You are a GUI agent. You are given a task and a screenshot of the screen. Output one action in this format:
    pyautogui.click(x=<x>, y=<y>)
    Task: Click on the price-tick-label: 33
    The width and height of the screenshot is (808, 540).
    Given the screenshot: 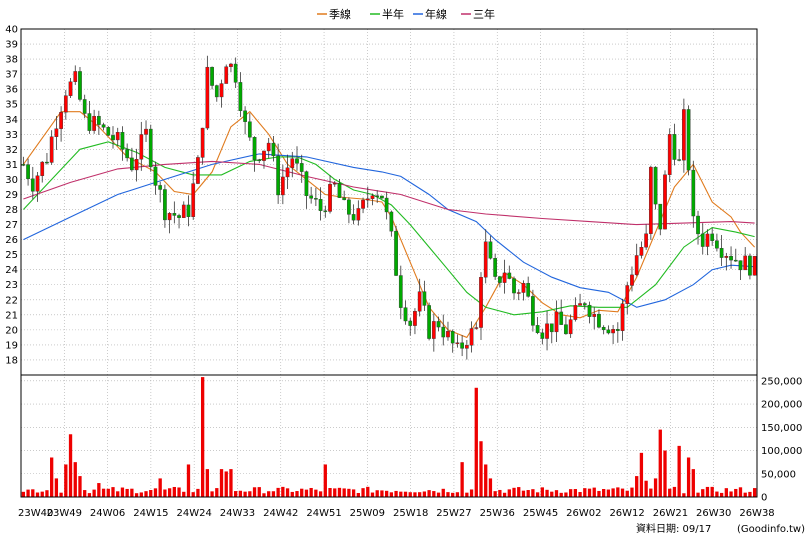 What is the action you would take?
    pyautogui.click(x=11, y=135)
    